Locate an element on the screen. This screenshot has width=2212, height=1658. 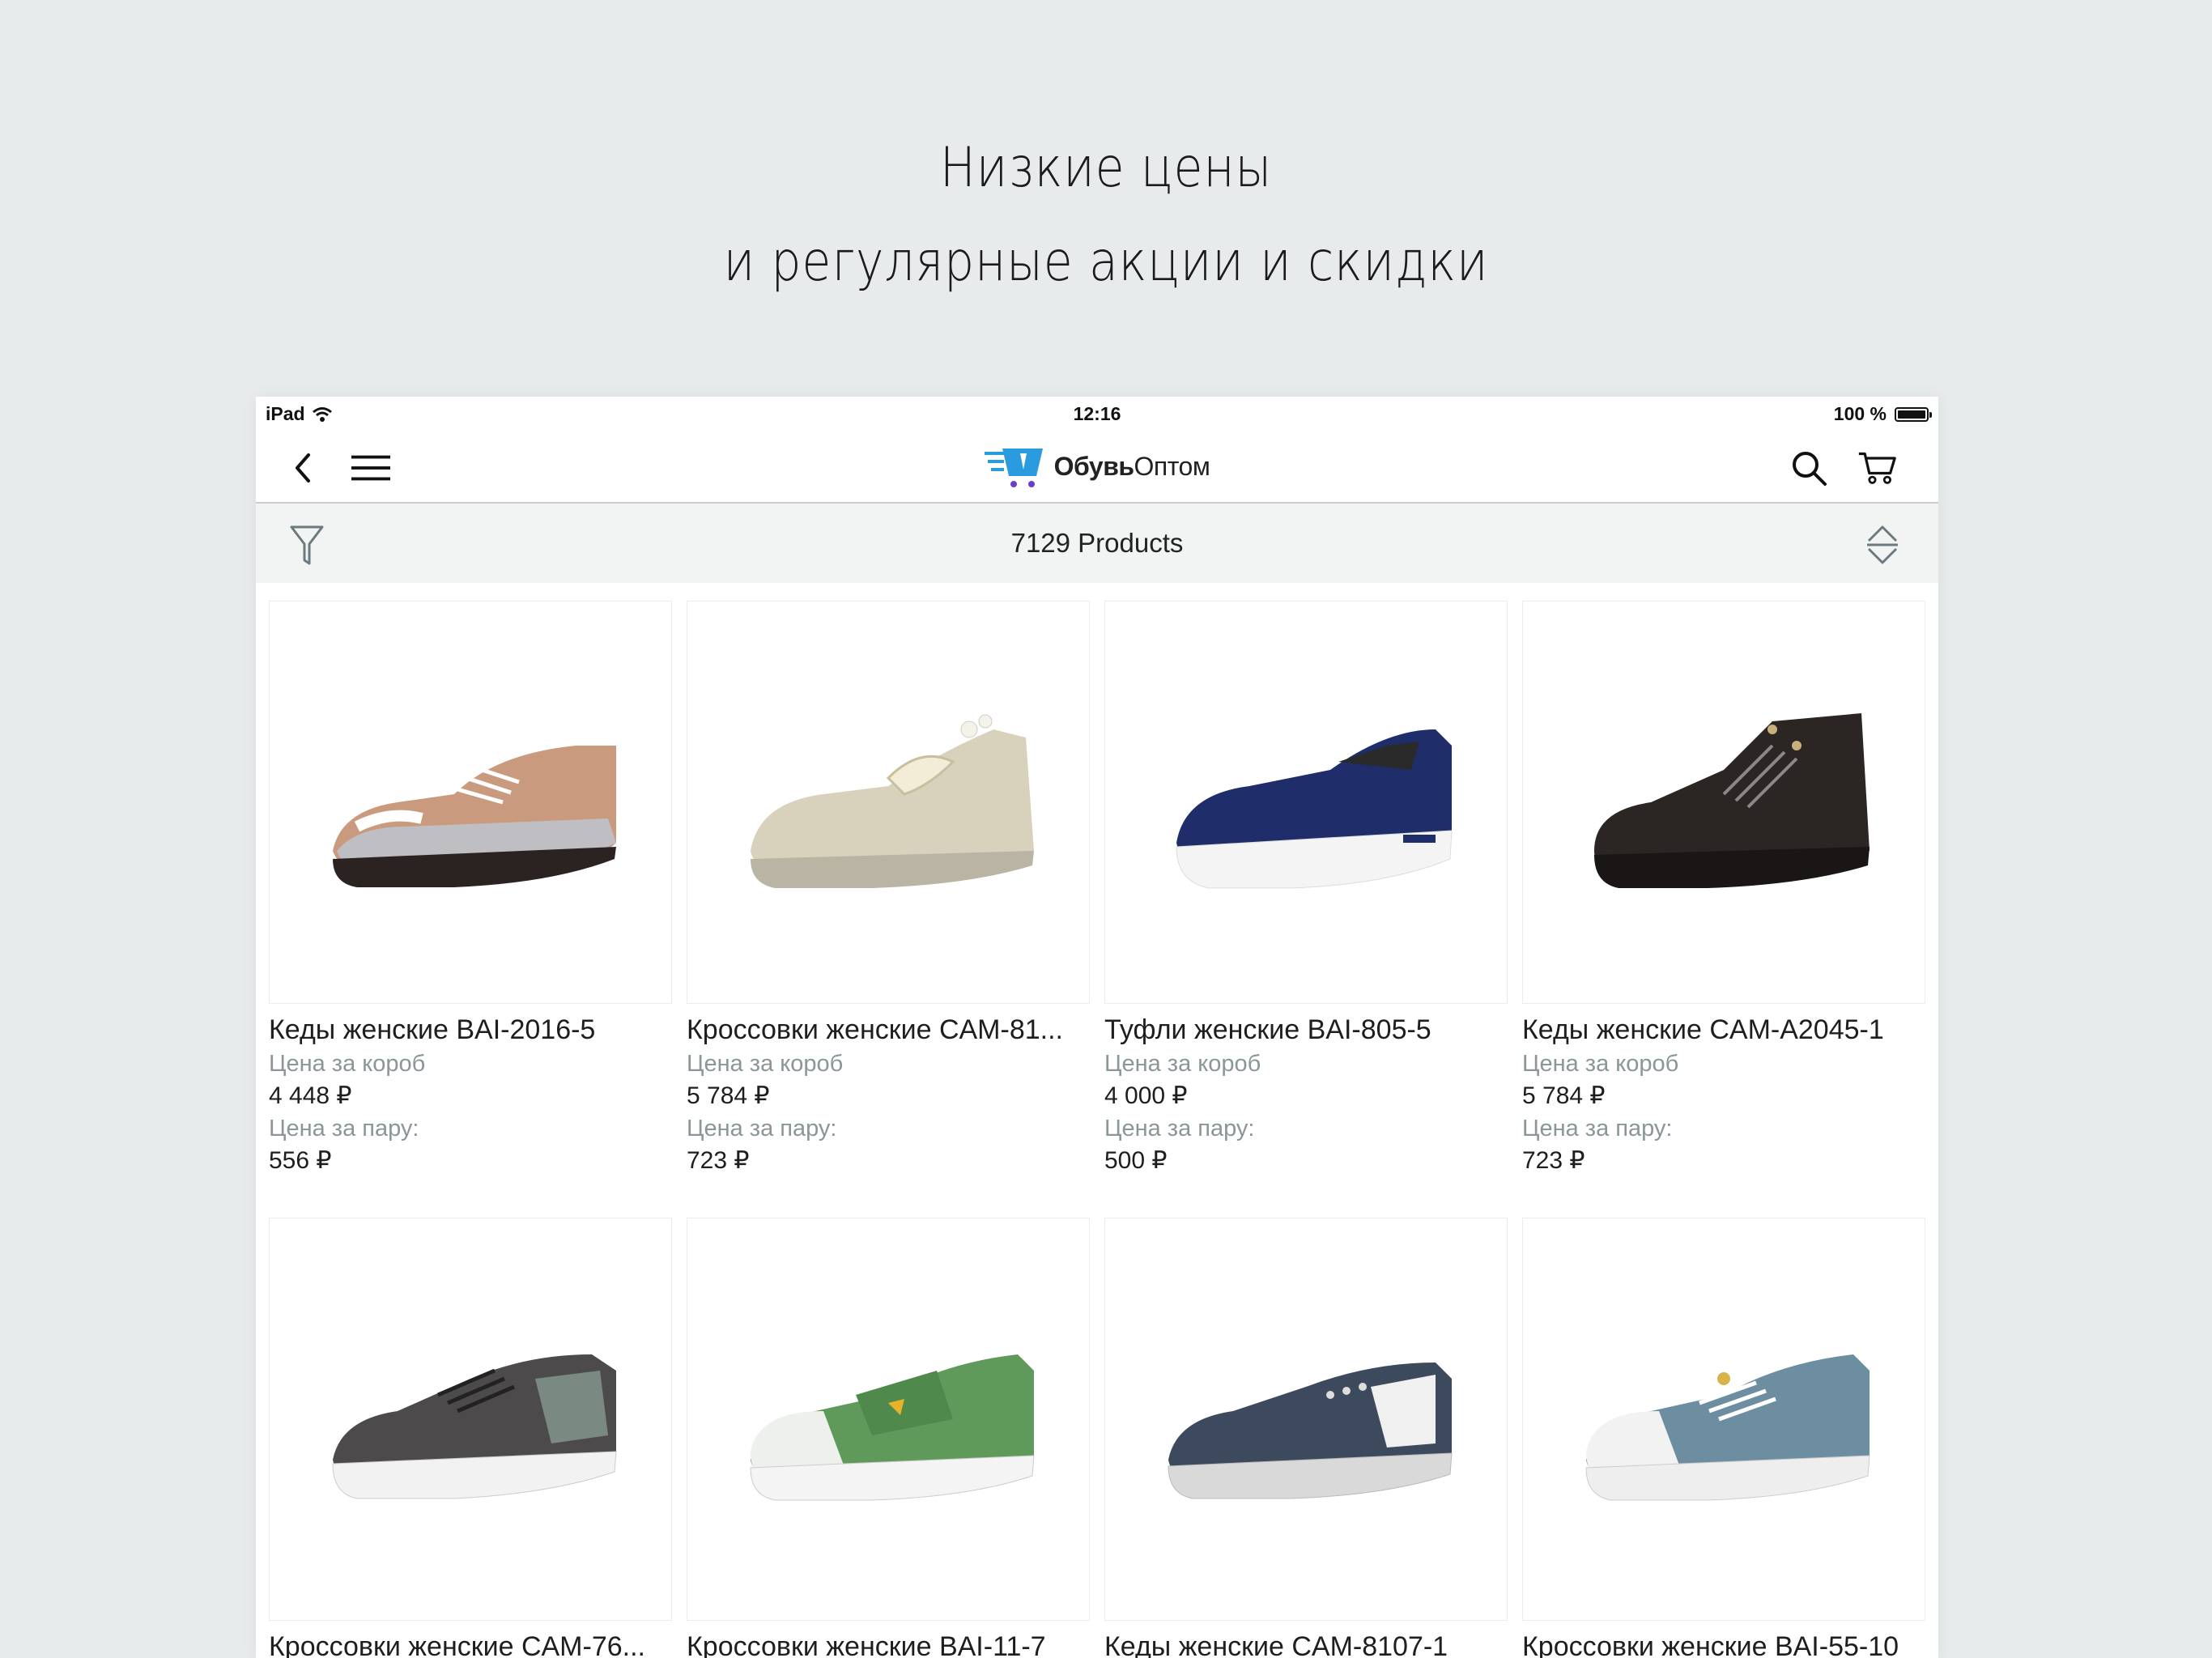
search-icon is located at coordinates (1810, 469).